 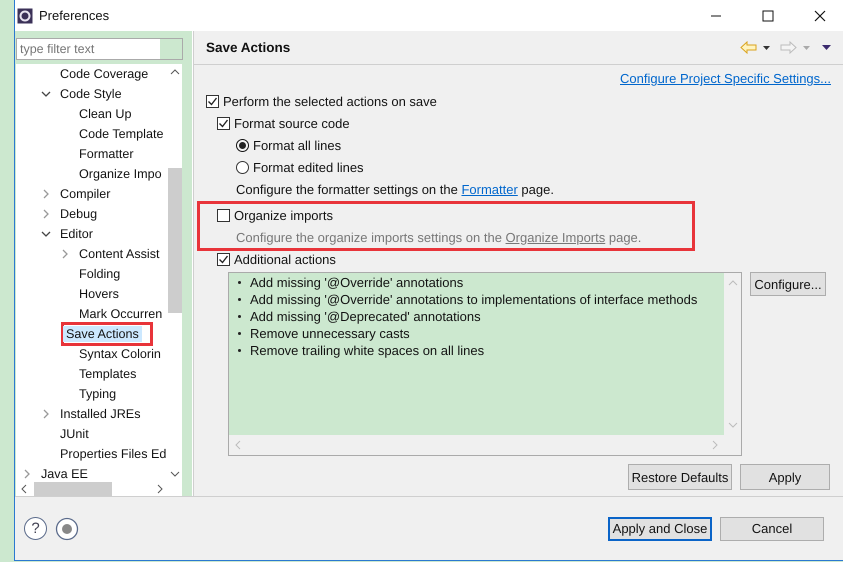 What do you see at coordinates (100, 274) in the screenshot?
I see `tree-item: Folding` at bounding box center [100, 274].